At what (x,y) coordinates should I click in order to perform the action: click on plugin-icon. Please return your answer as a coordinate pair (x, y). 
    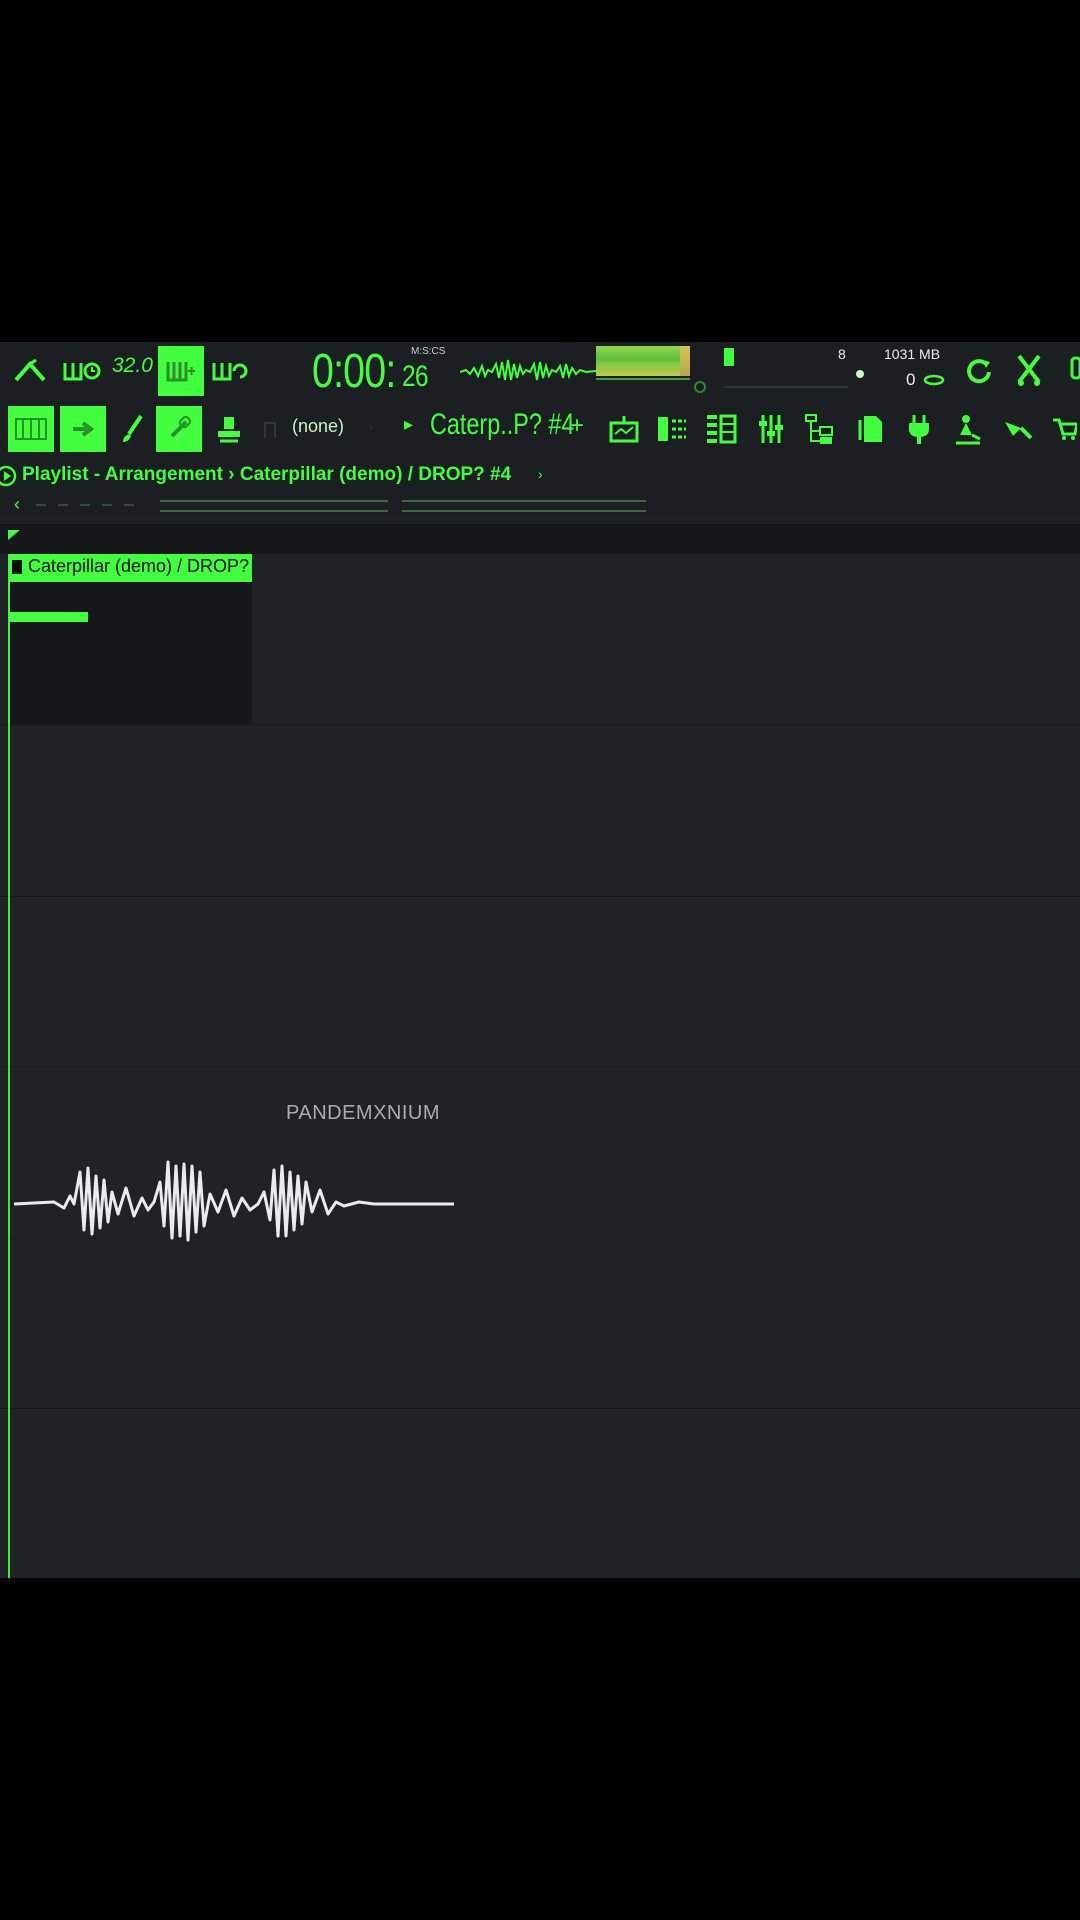
    Looking at the image, I should click on (919, 429).